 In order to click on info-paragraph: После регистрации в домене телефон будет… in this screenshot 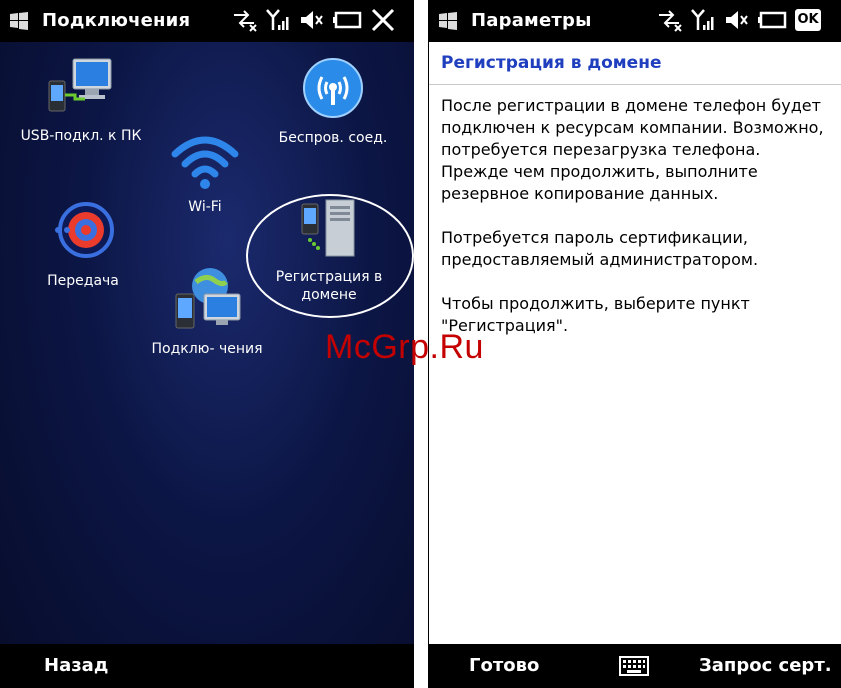, I will do `click(632, 149)`.